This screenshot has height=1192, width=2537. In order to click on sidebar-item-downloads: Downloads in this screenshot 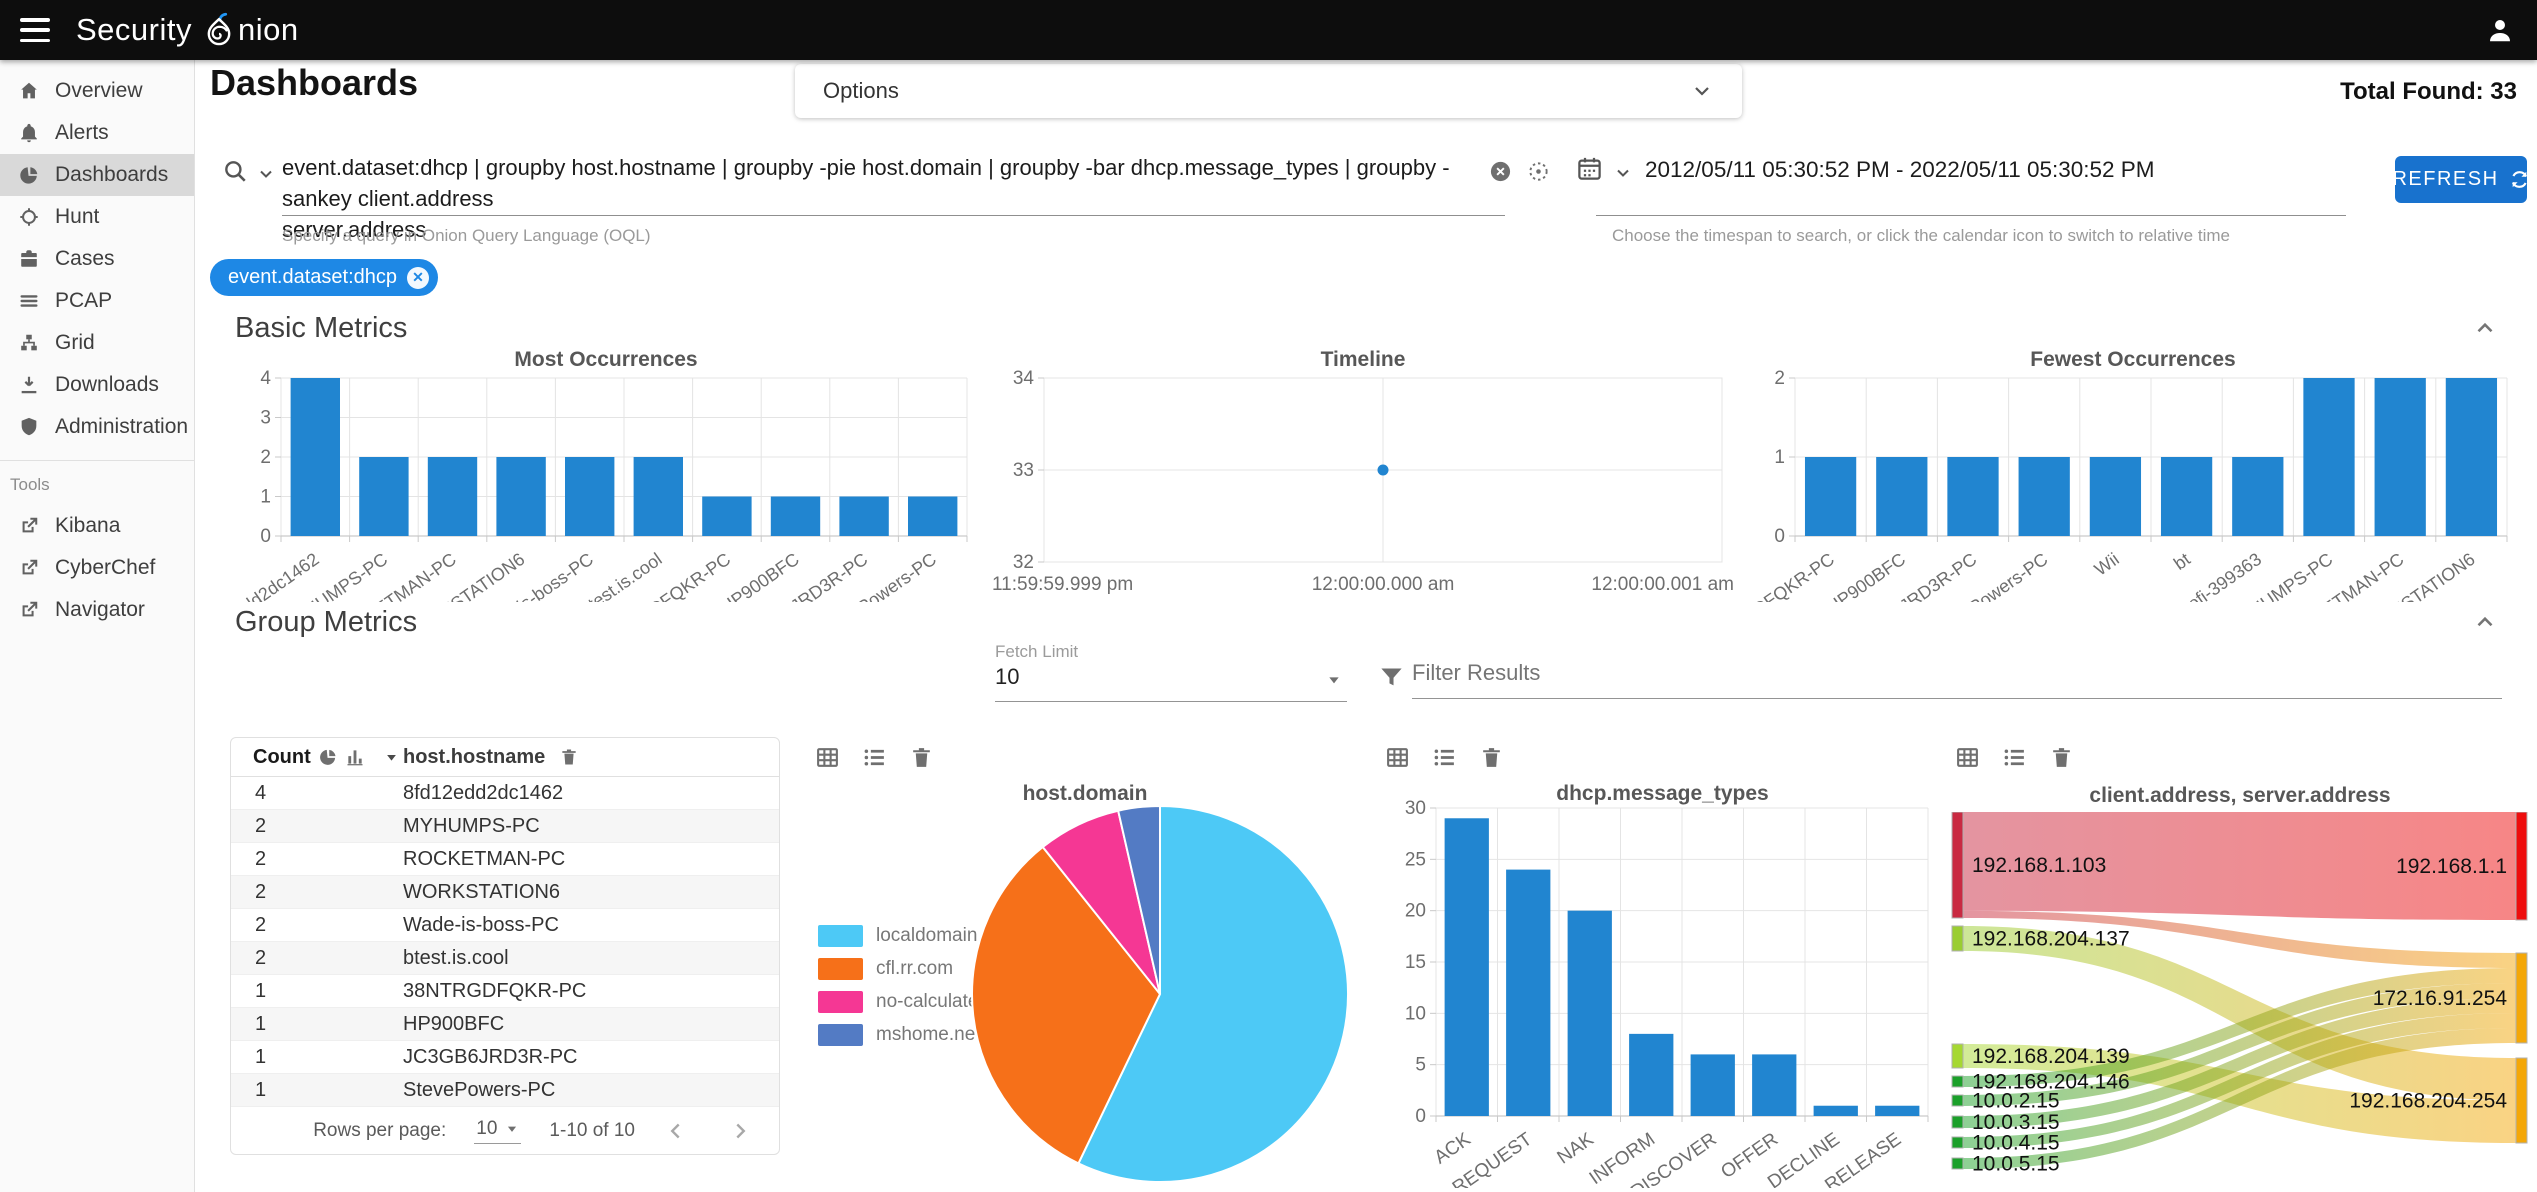, I will do `click(97, 385)`.